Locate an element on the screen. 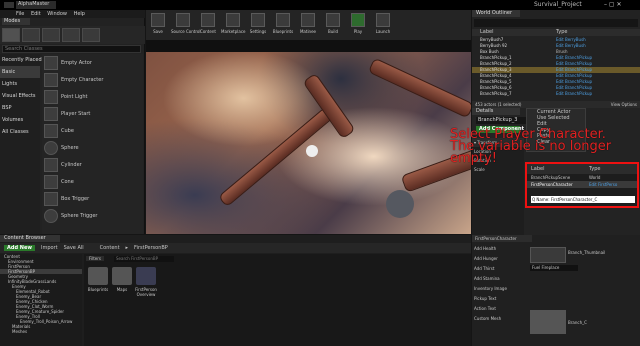 This screenshot has width=640, height=346. transform-gizmo-icon is located at coordinates (312, 151).